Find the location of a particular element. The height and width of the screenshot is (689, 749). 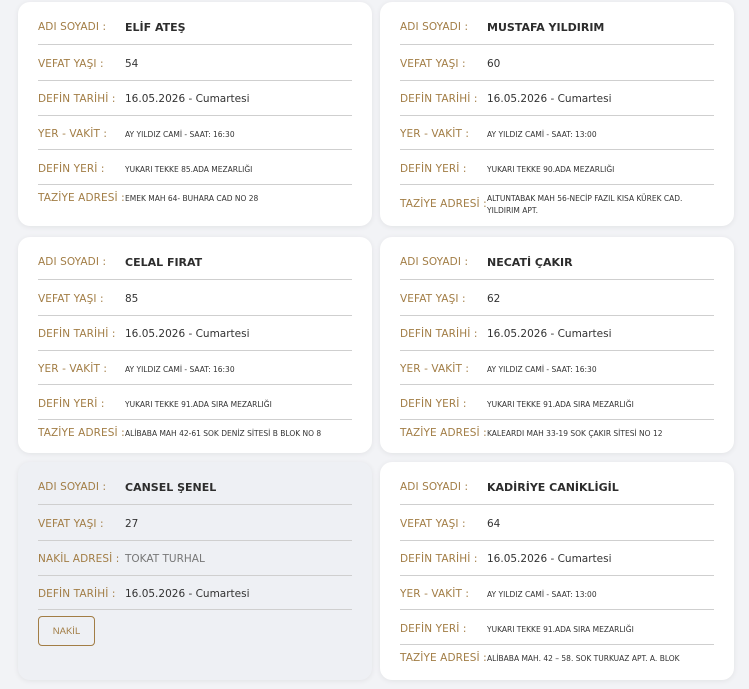

age-value: 64 is located at coordinates (494, 524).